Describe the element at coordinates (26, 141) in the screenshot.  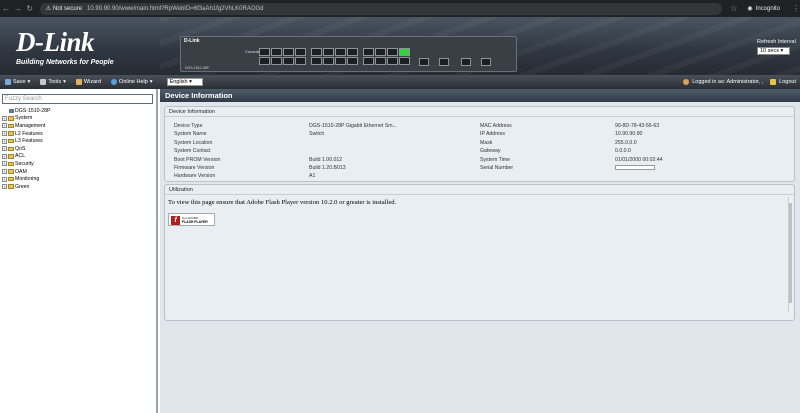
I see `tree-item-l3-features: + L3 Features` at that location.